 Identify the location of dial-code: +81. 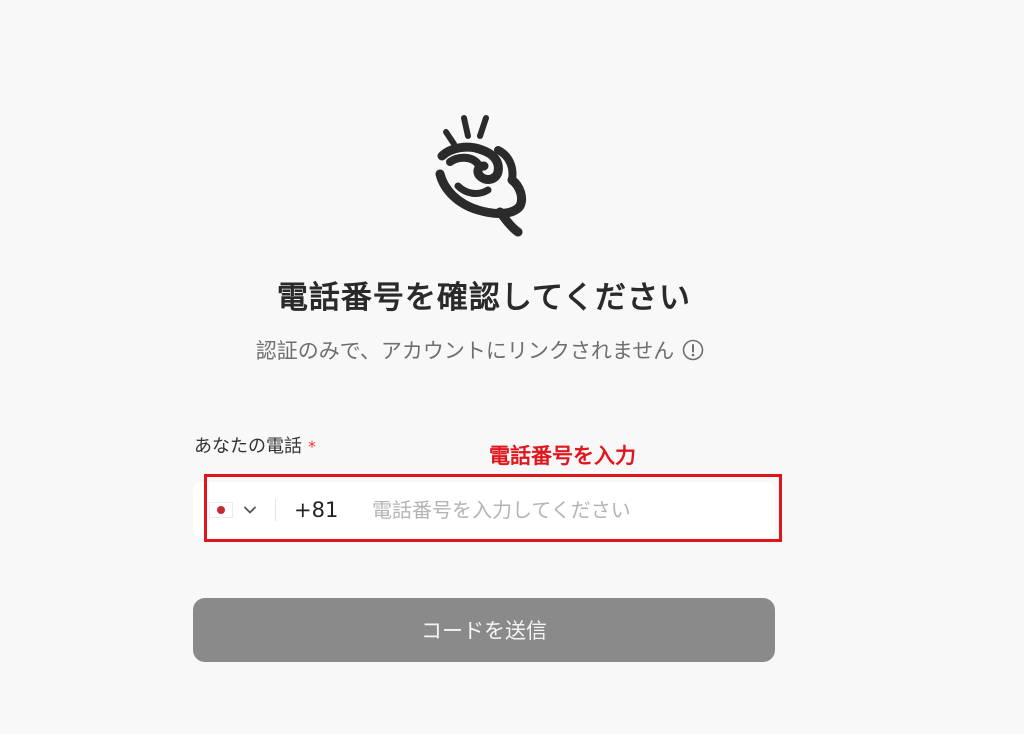
(316, 510).